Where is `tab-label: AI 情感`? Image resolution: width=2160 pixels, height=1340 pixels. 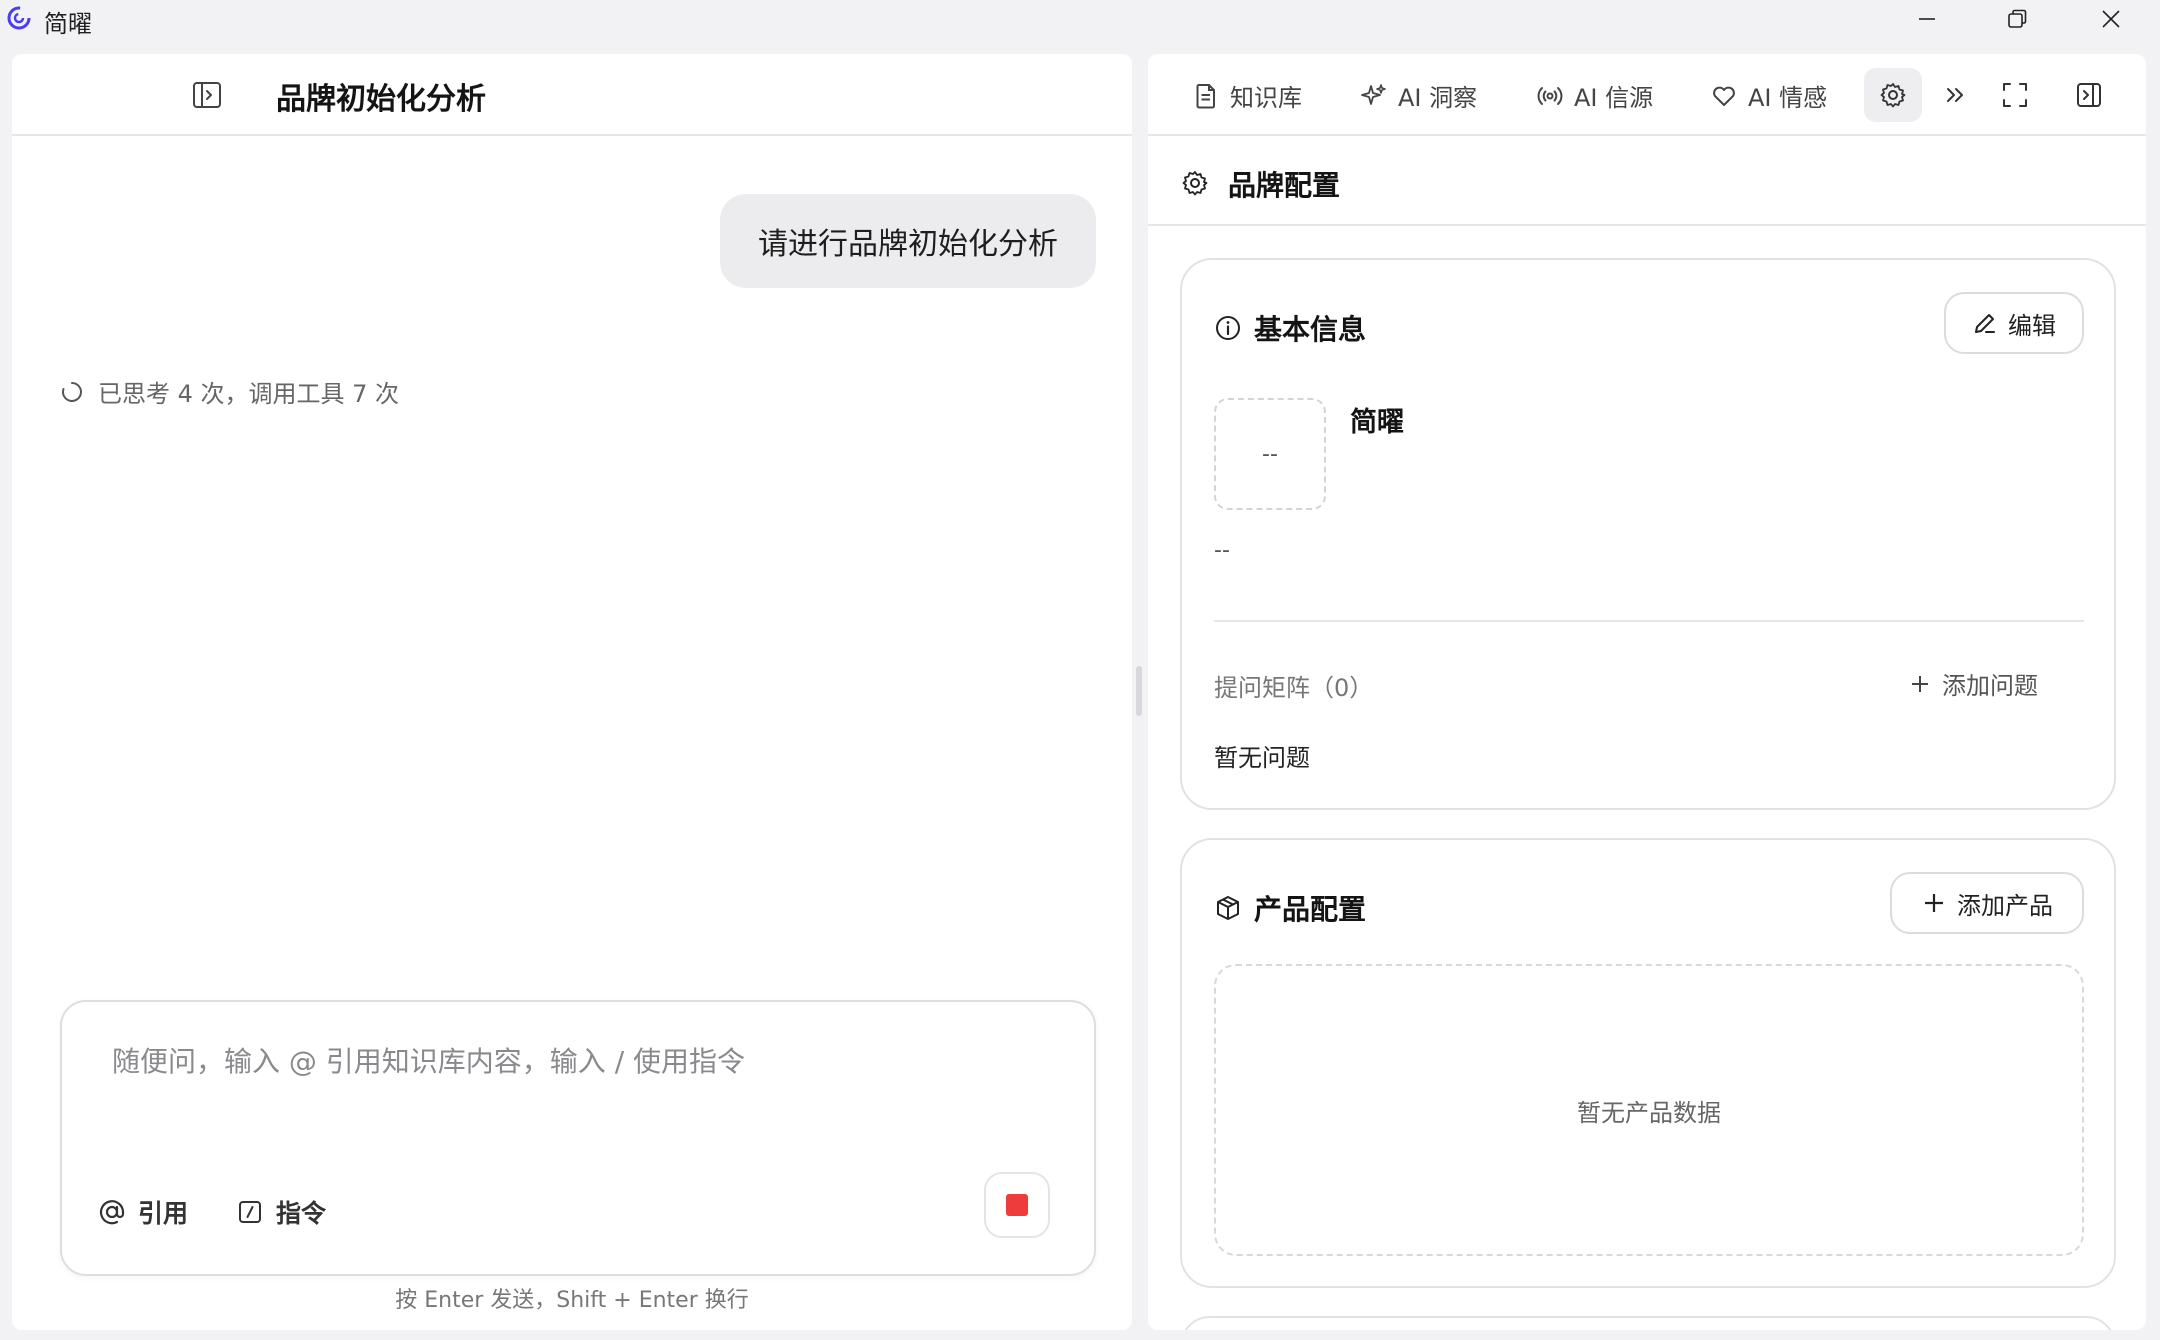
tab-label: AI 情感 is located at coordinates (1788, 98).